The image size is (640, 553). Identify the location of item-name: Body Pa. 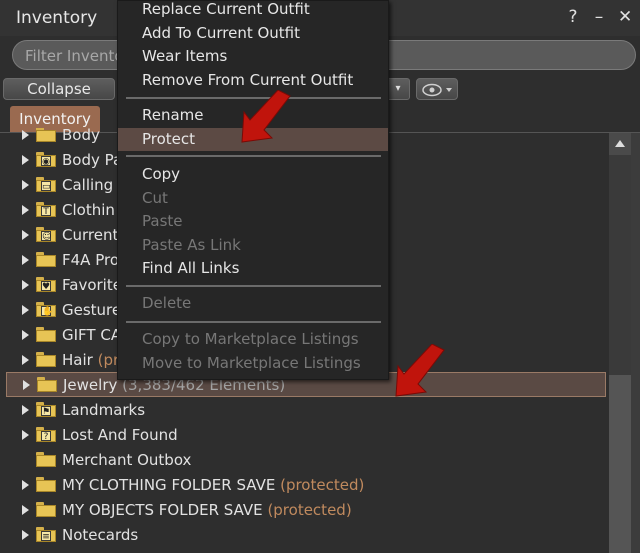
(92, 159).